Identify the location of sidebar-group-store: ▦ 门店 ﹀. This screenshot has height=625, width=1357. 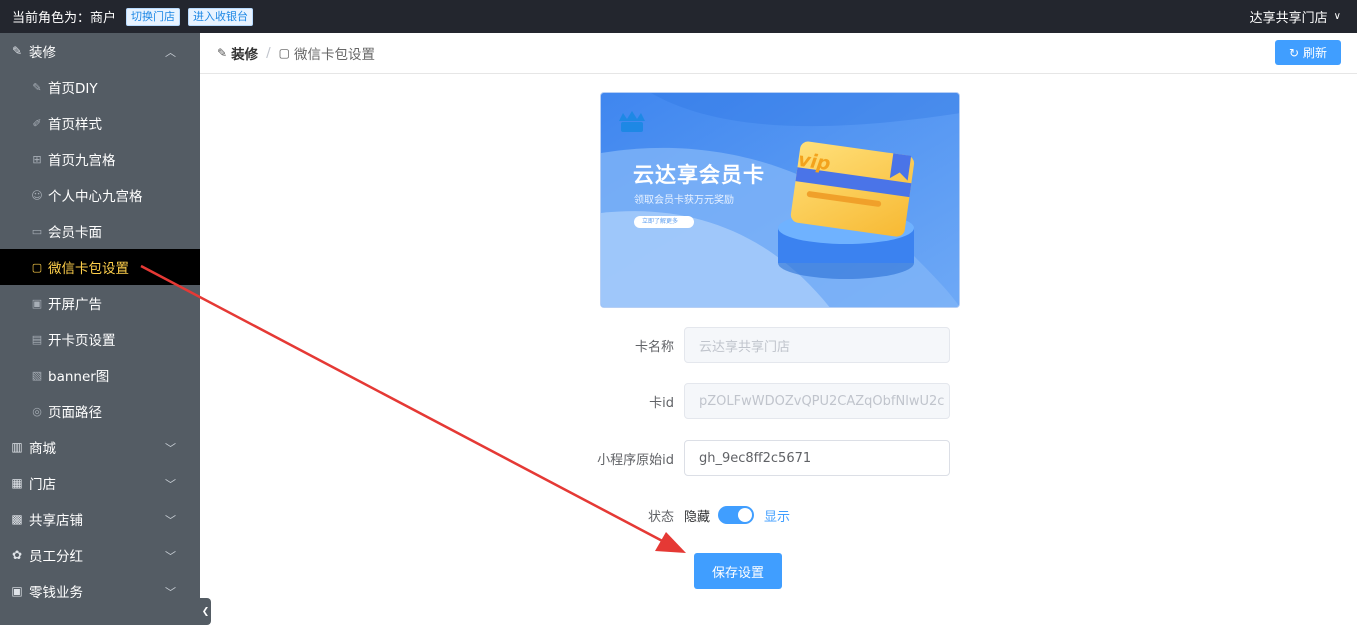
(100, 483).